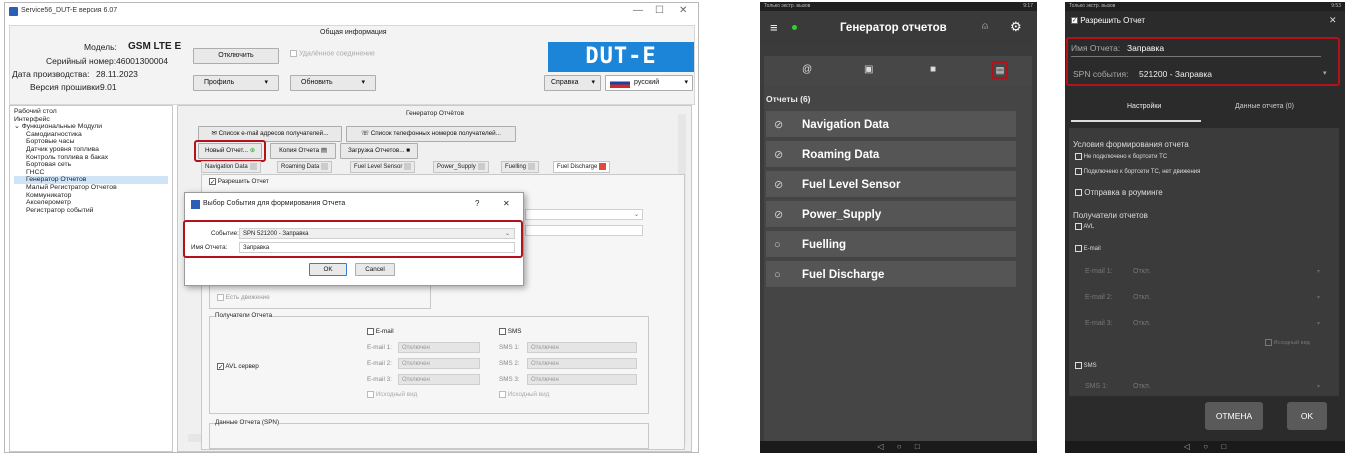 This screenshot has width=1349, height=455. I want to click on tree-item: Бортовая сеть, so click(91, 165).